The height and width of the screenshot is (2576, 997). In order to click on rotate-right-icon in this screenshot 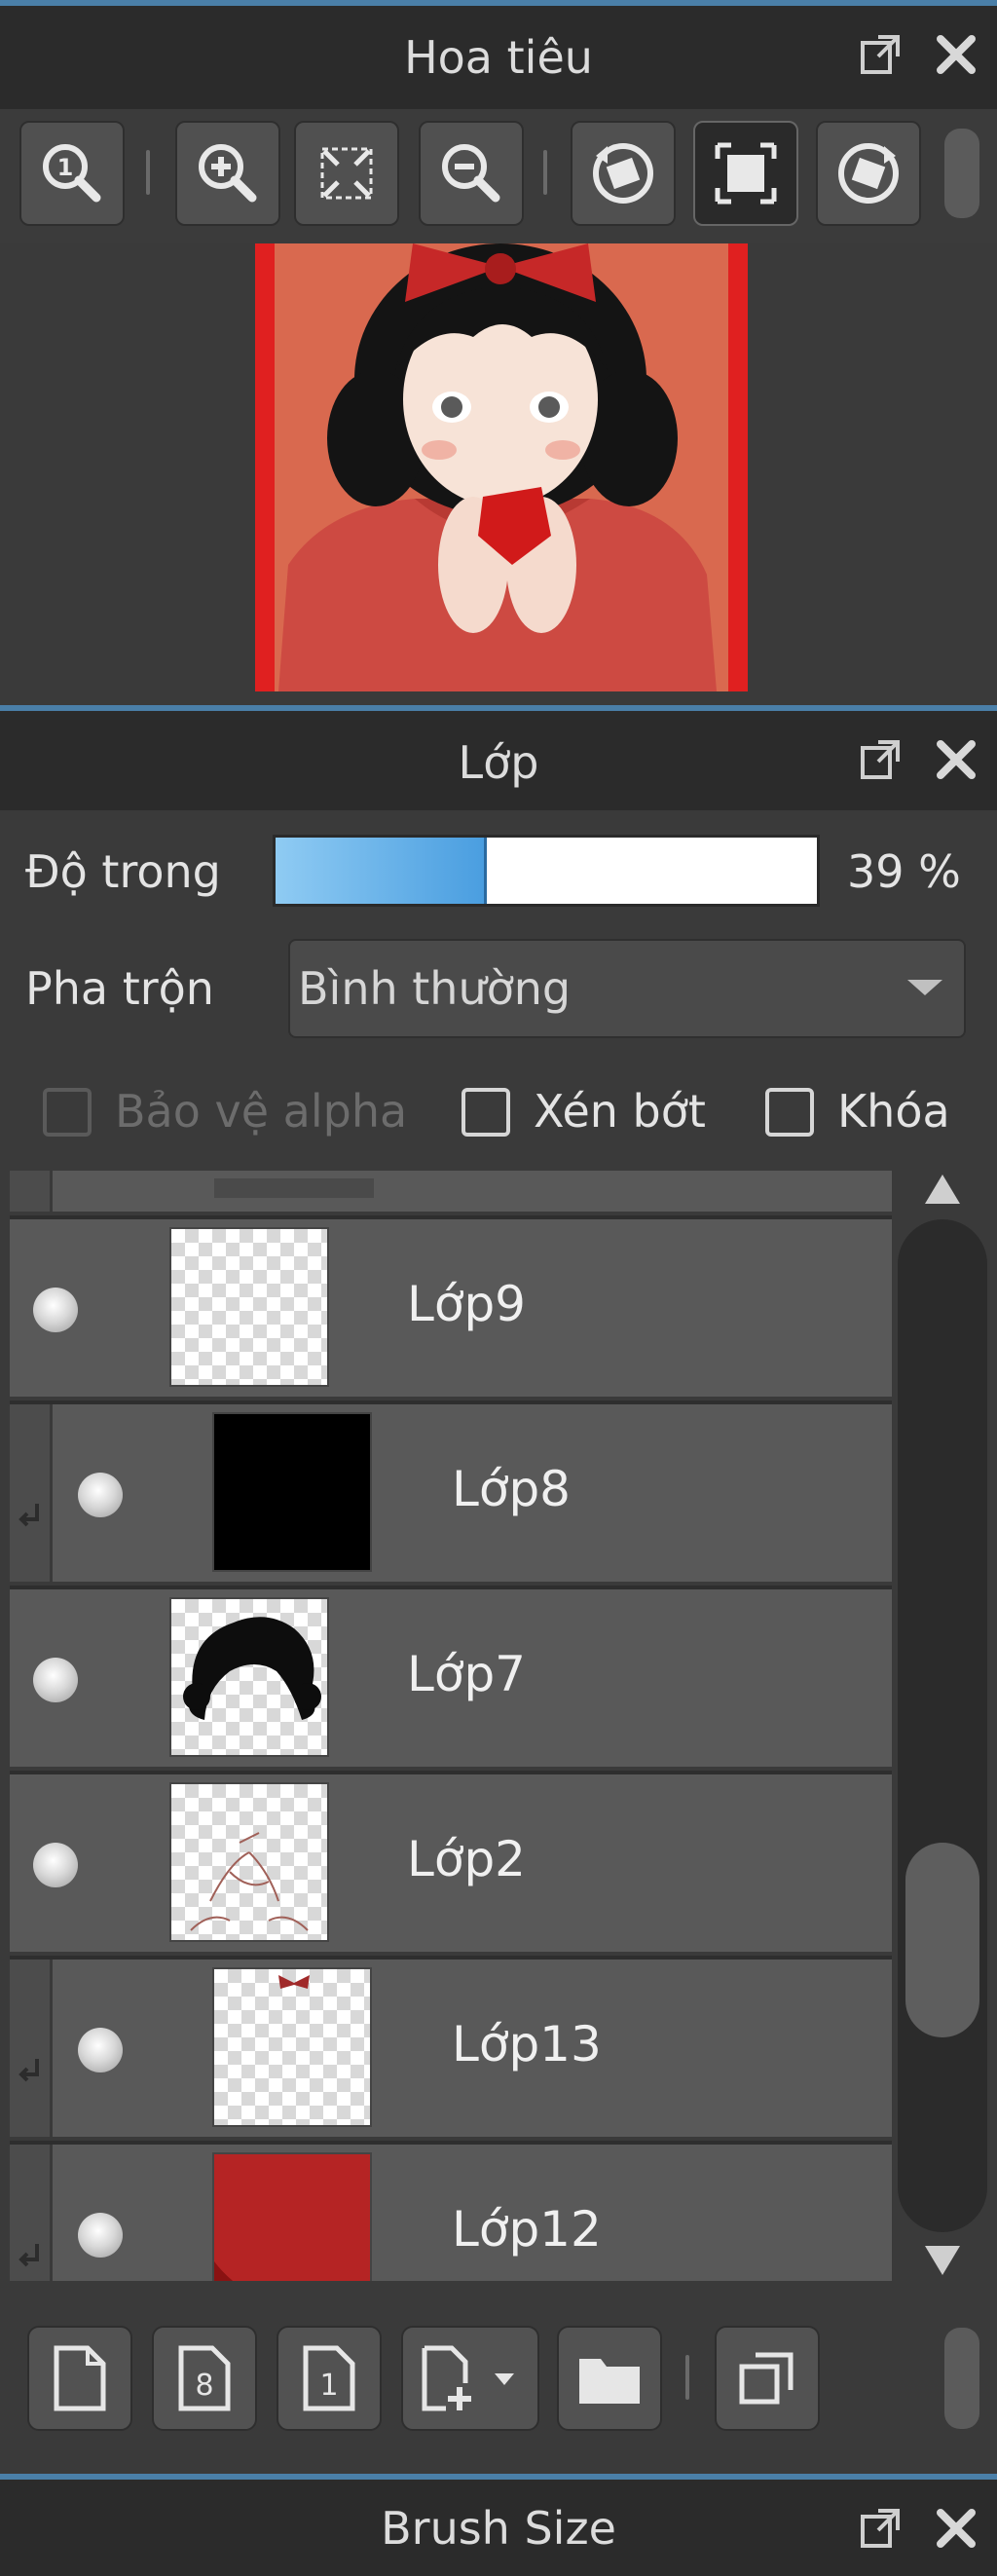, I will do `click(868, 173)`.